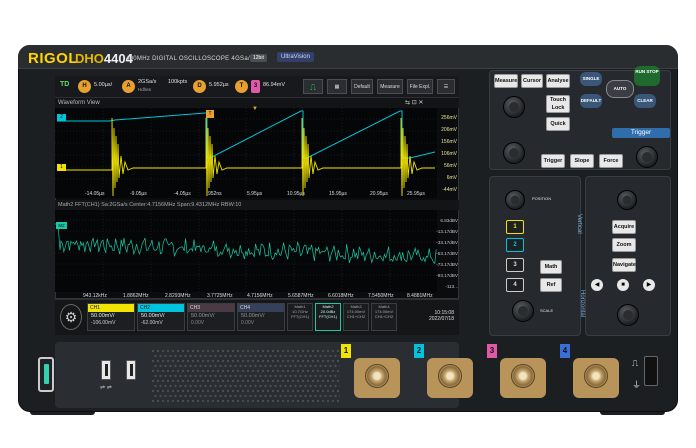 The image size is (696, 448). What do you see at coordinates (414, 102) in the screenshot?
I see `window-controls-icon: ⇆ ⊡ ✕` at bounding box center [414, 102].